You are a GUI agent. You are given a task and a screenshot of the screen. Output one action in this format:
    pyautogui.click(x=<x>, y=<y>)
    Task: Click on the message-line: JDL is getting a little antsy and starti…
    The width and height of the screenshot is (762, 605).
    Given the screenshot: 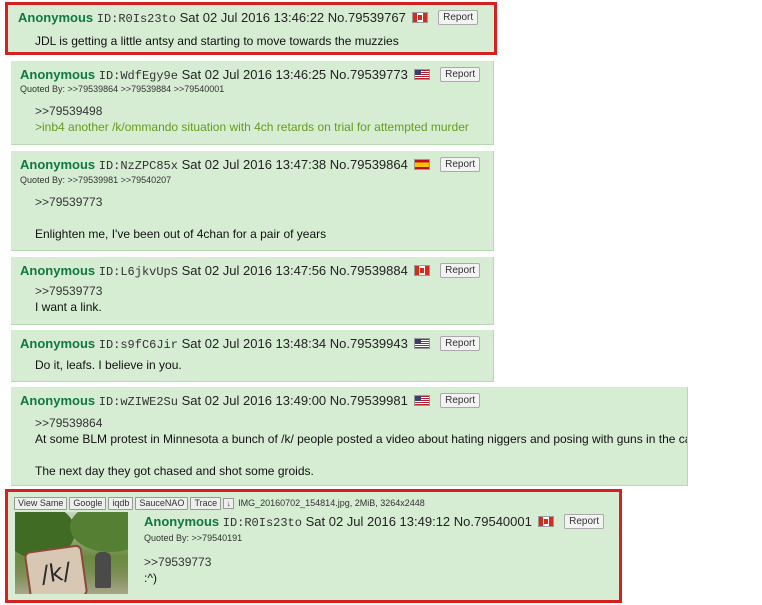 What is the action you would take?
    pyautogui.click(x=217, y=41)
    